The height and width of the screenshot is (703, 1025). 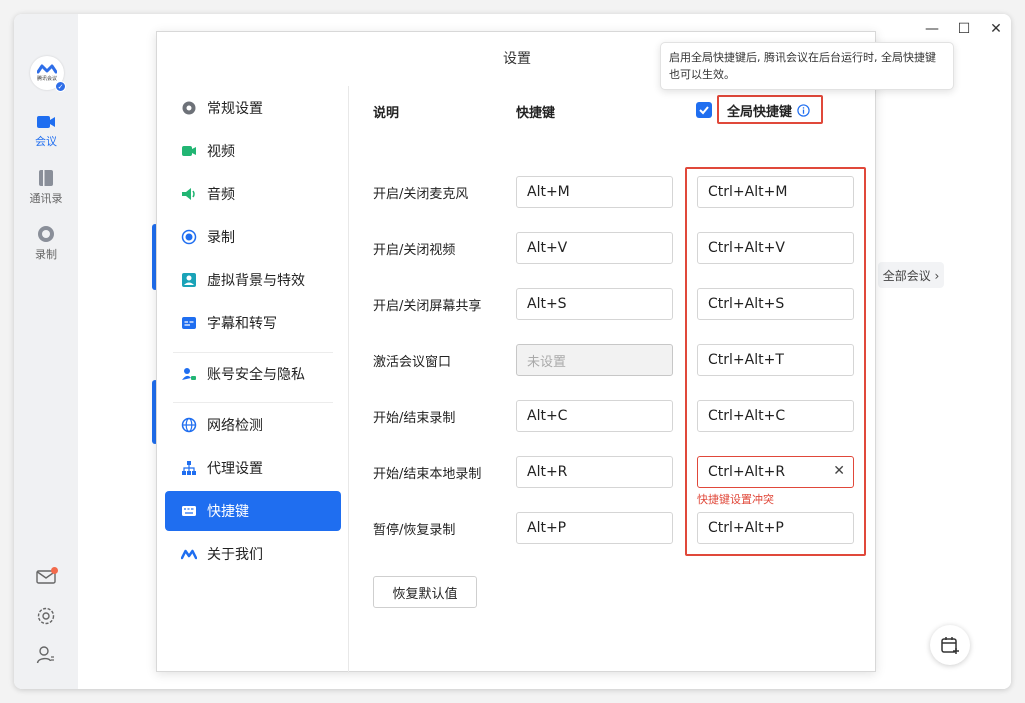 I want to click on info-icon, so click(x=803, y=110).